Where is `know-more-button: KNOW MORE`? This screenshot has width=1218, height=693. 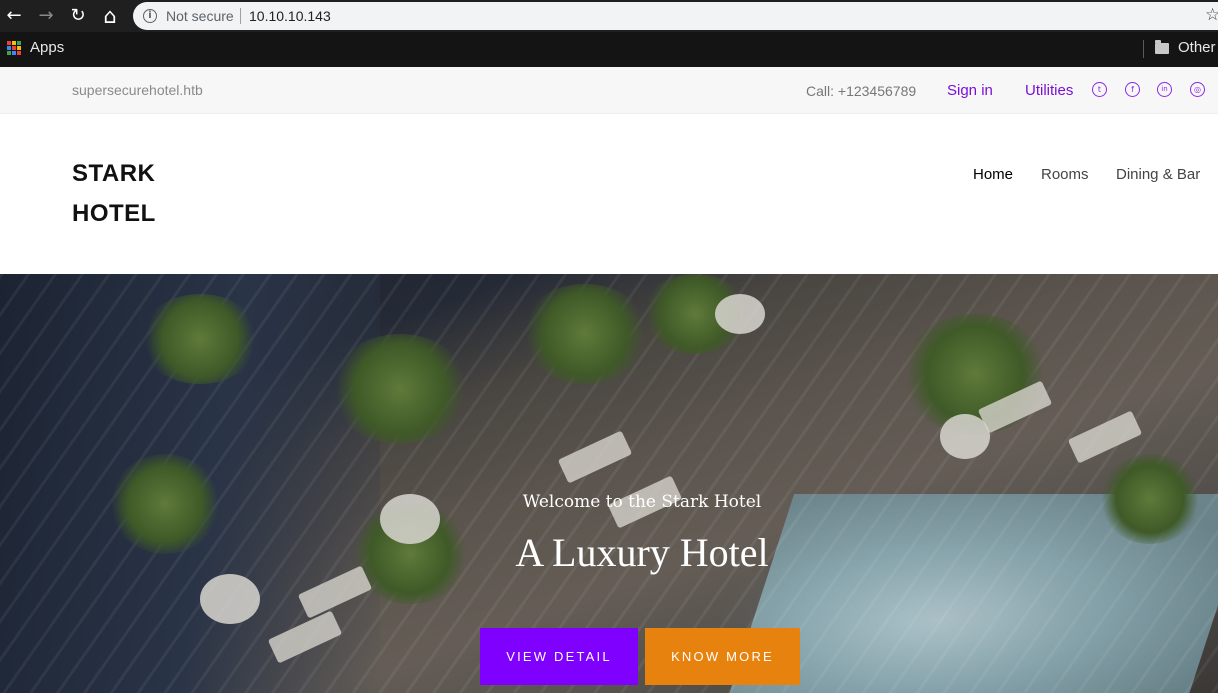
know-more-button: KNOW MORE is located at coordinates (722, 656).